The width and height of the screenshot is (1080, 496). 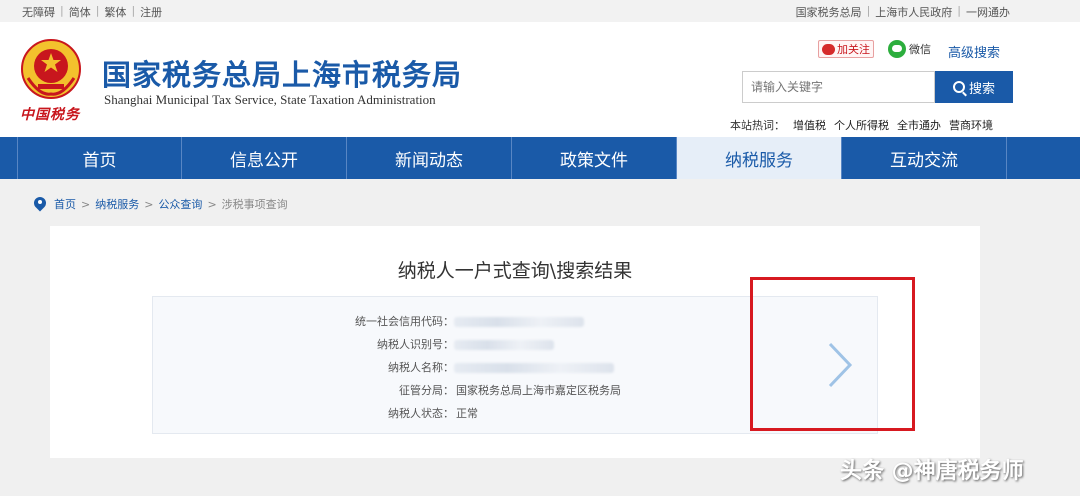 I want to click on hot-word: 个人所得税, so click(x=861, y=125).